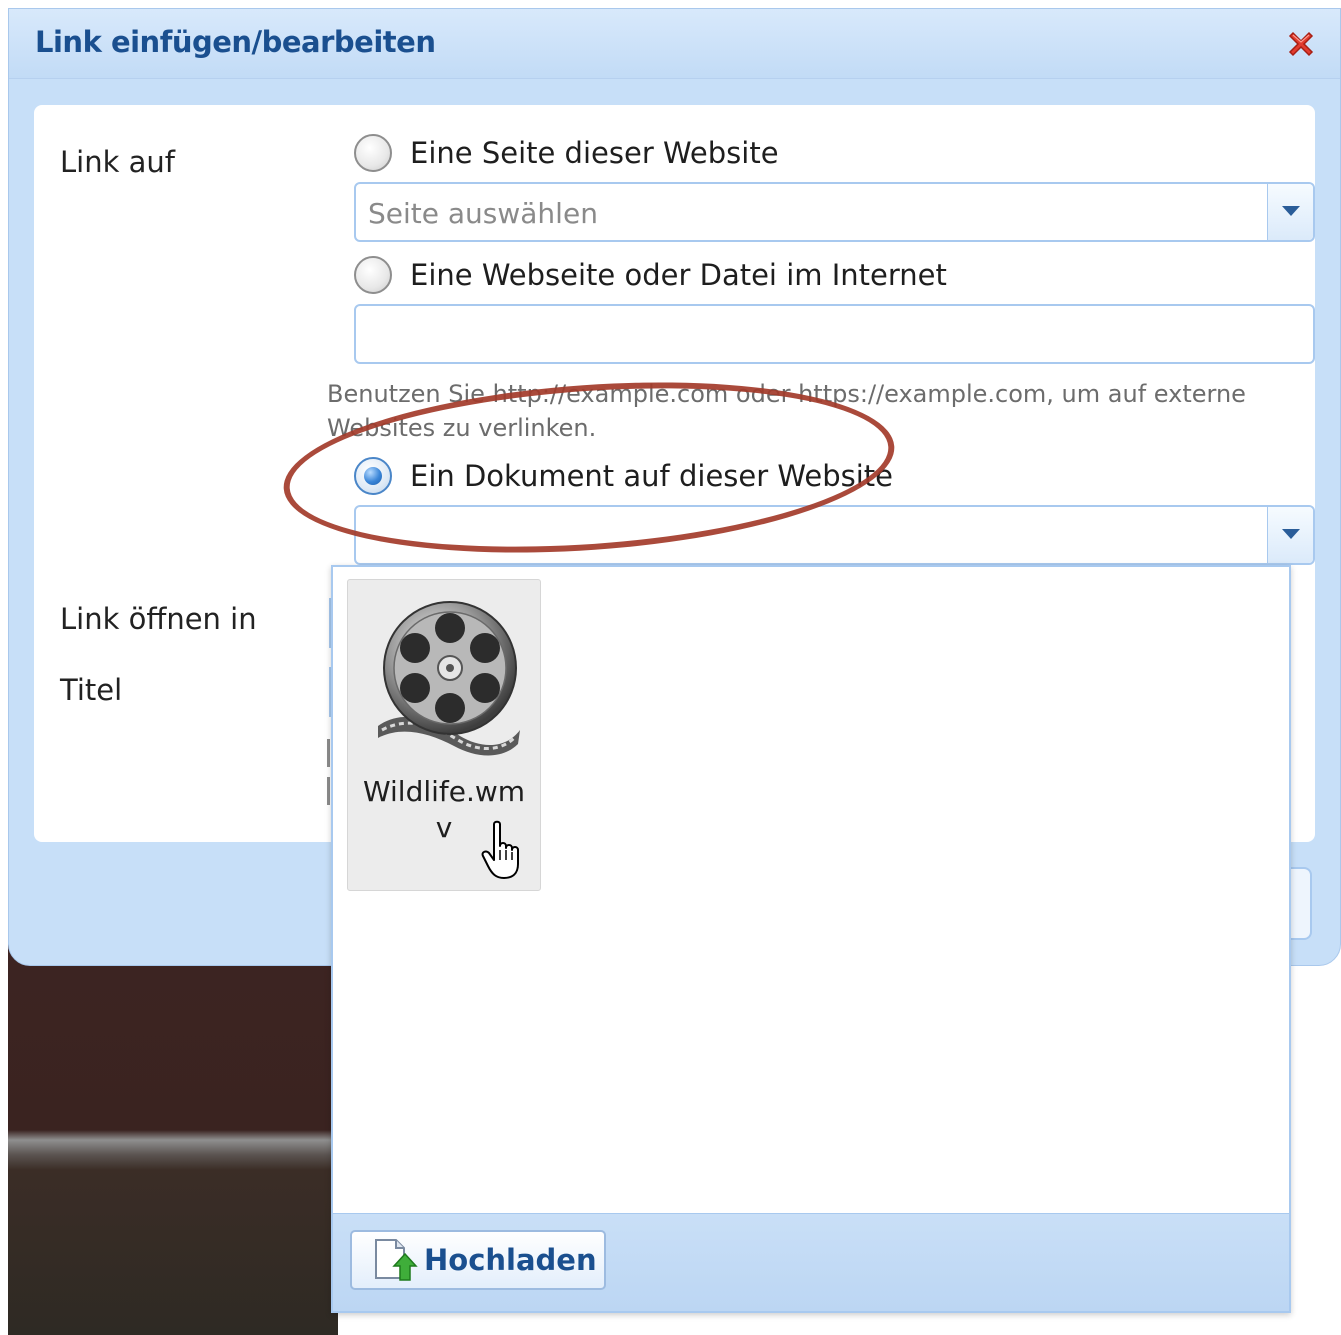 The width and height of the screenshot is (1341, 1335). What do you see at coordinates (173, 1137) in the screenshot?
I see `background-page` at bounding box center [173, 1137].